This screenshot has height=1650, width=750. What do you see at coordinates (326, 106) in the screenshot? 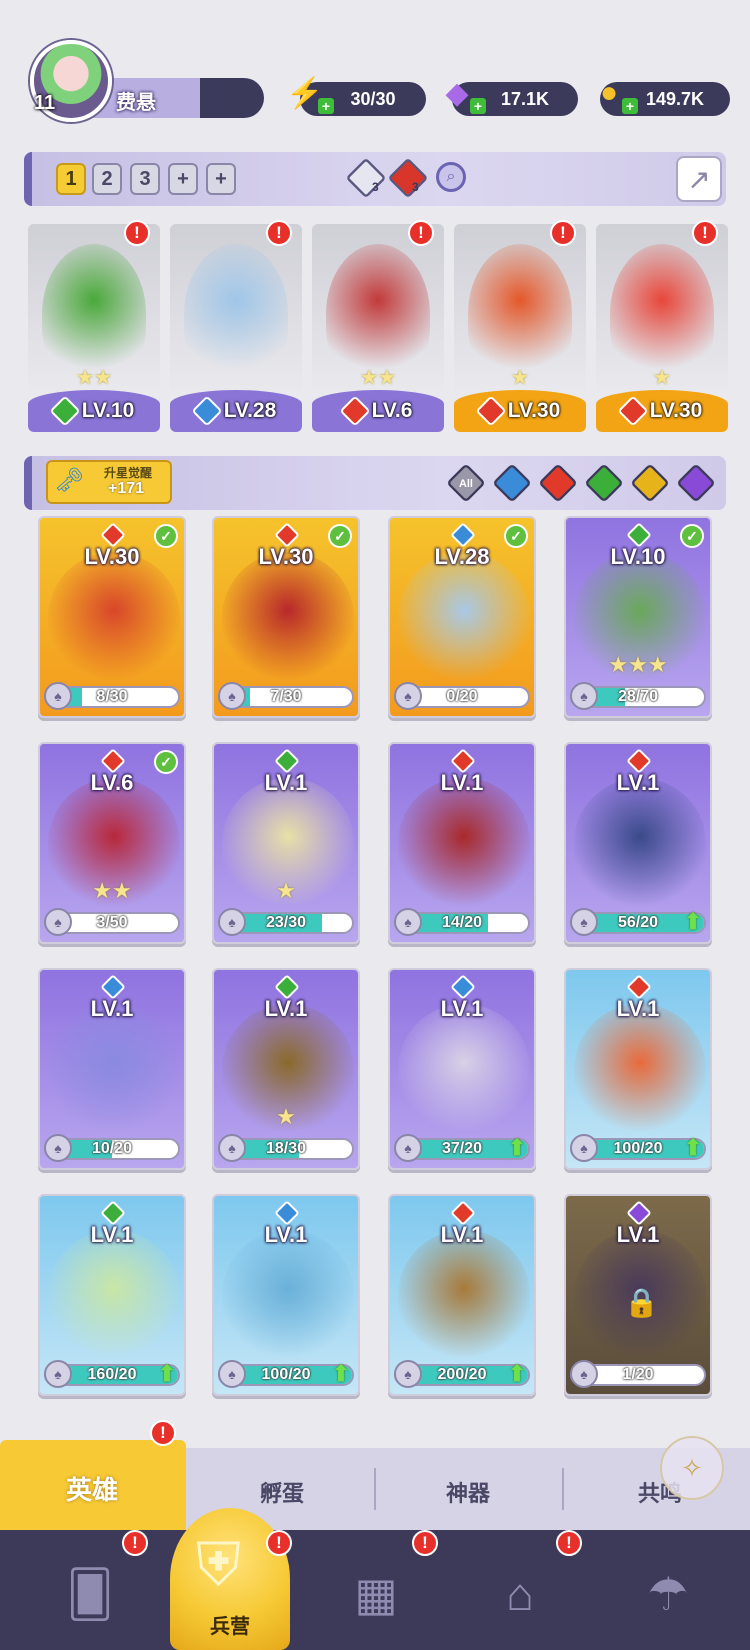
I see `energy-plus-button: +` at bounding box center [326, 106].